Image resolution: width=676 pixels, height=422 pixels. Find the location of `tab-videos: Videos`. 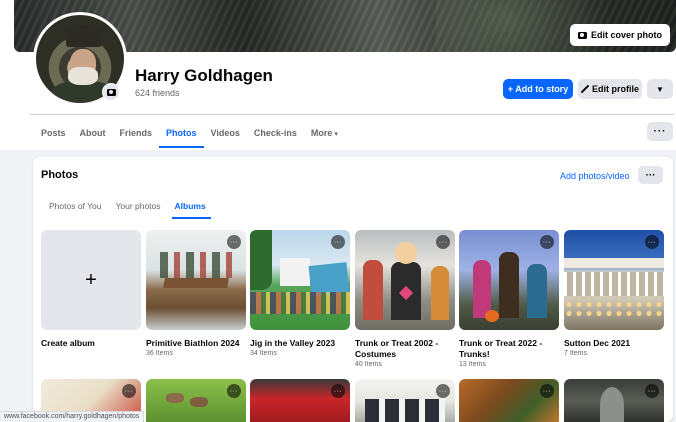

tab-videos: Videos is located at coordinates (225, 135).